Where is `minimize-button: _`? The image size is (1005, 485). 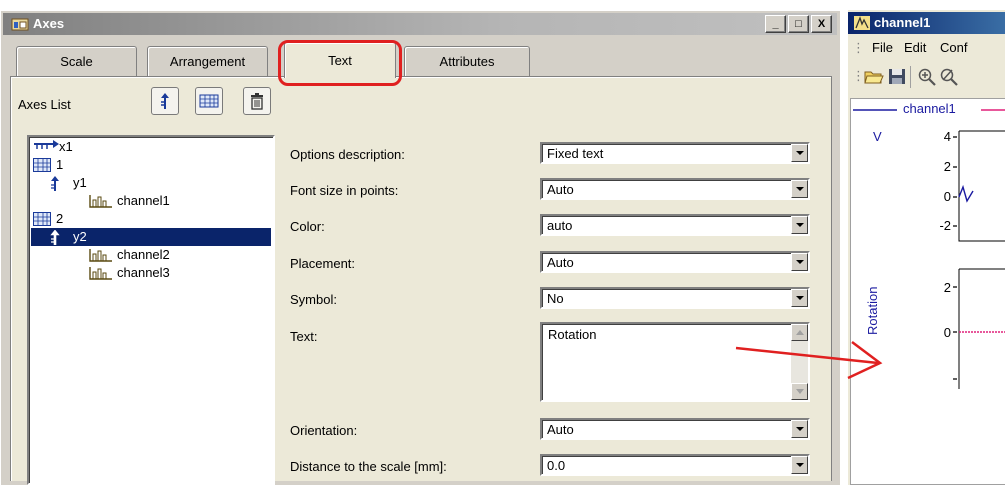
minimize-button: _ is located at coordinates (775, 24).